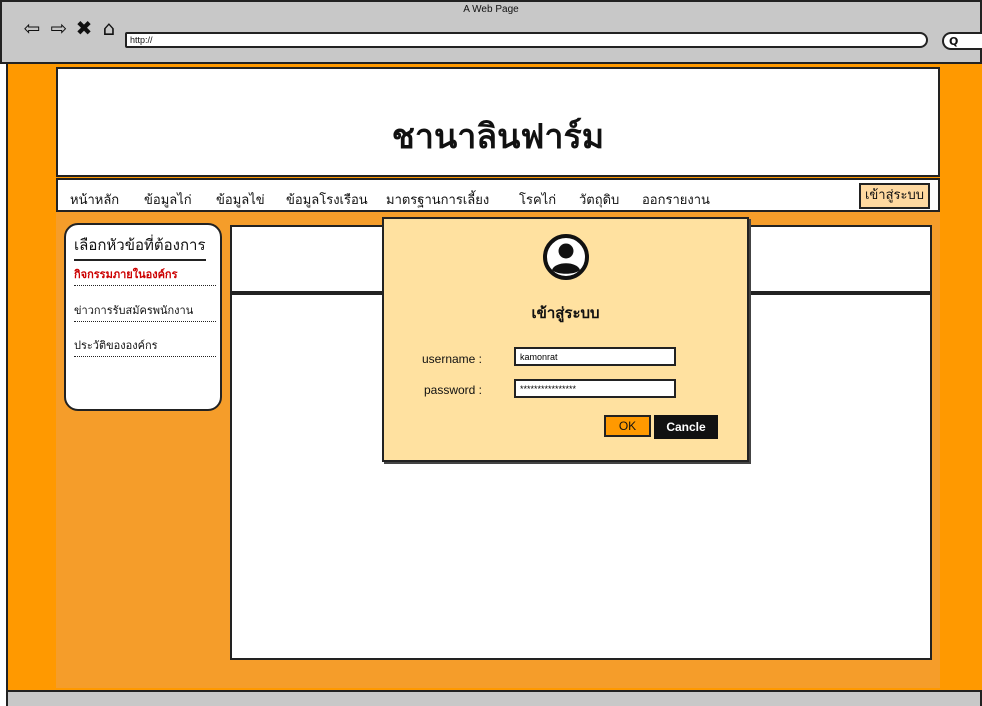  What do you see at coordinates (491, 9) in the screenshot?
I see `browser-title: A Web Page` at bounding box center [491, 9].